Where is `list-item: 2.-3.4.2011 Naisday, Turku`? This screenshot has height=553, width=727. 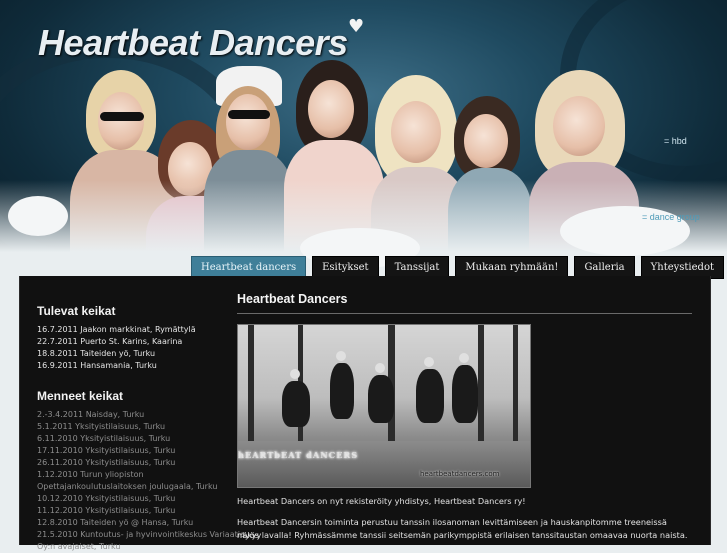 list-item: 2.-3.4.2011 Naisday, Turku is located at coordinates (91, 414).